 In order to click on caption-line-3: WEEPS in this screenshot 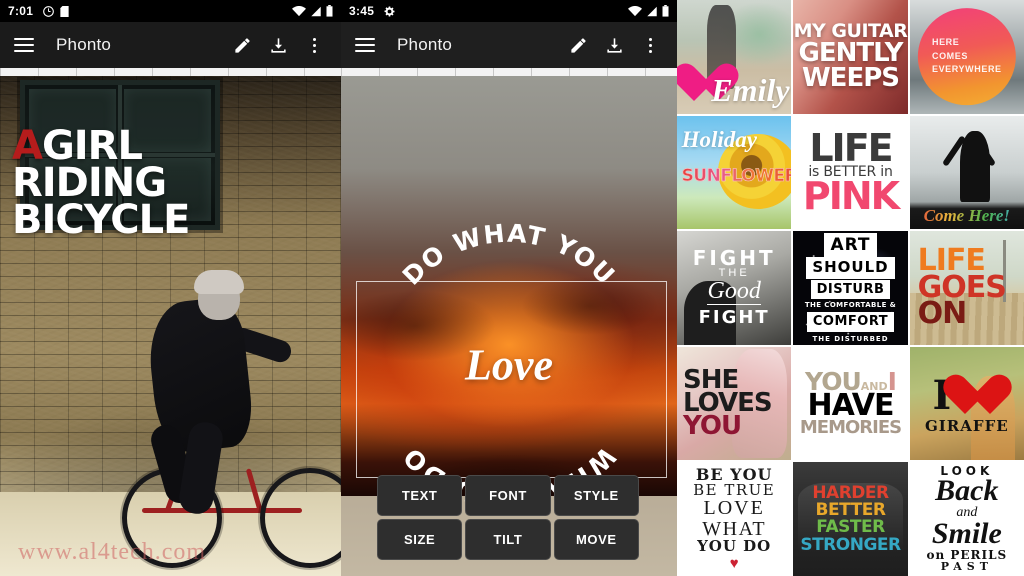, I will do `click(851, 77)`.